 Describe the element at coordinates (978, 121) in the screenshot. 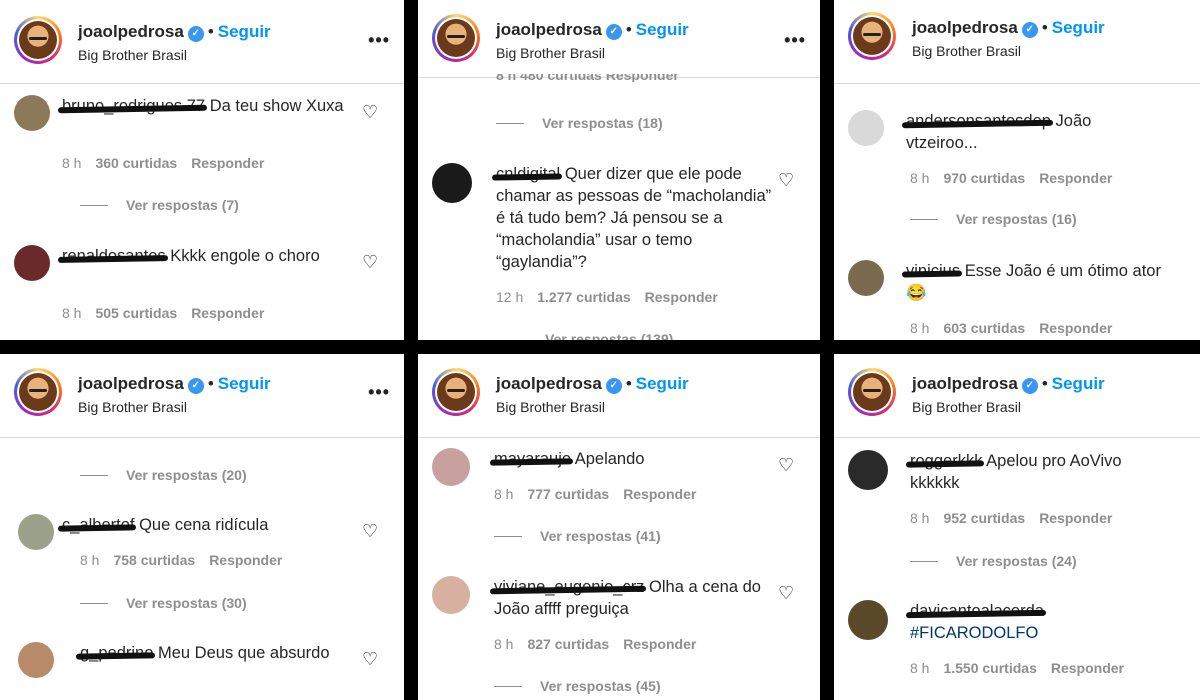

I see `comment-username: andersonsantosdep` at that location.